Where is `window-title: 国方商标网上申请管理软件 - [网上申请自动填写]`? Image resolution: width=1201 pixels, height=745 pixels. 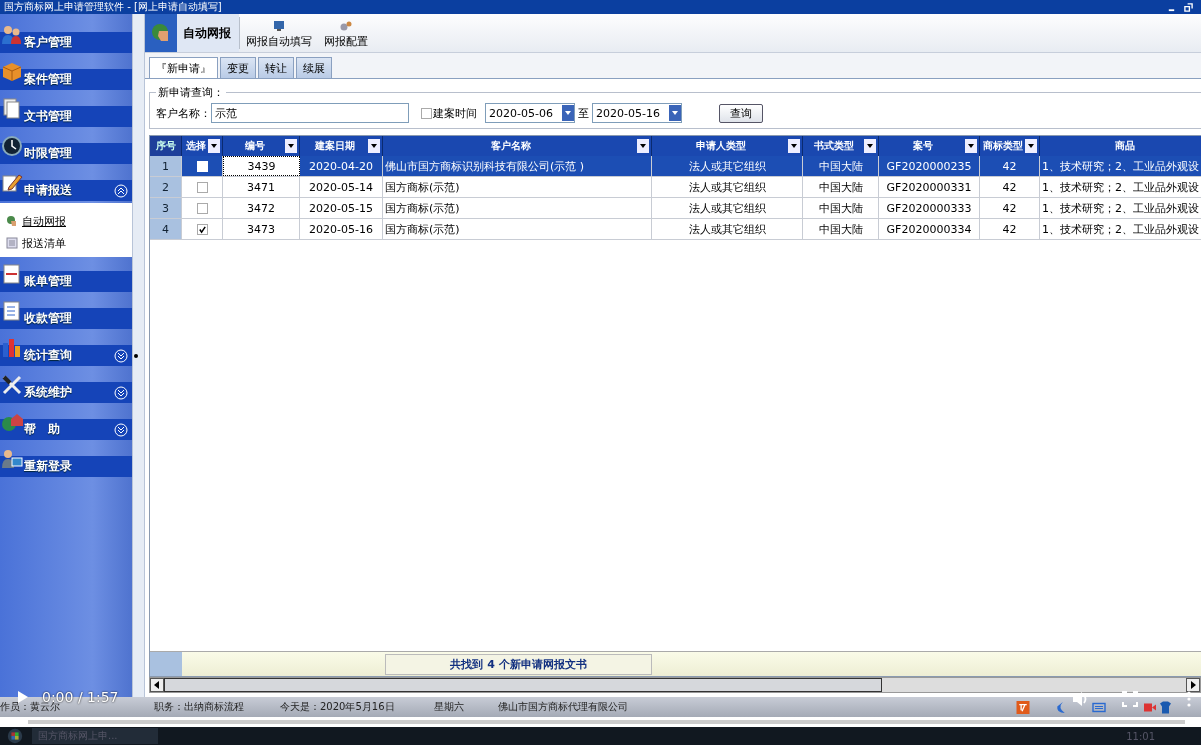 window-title: 国方商标网上申请管理软件 - [网上申请自动填写] is located at coordinates (113, 7).